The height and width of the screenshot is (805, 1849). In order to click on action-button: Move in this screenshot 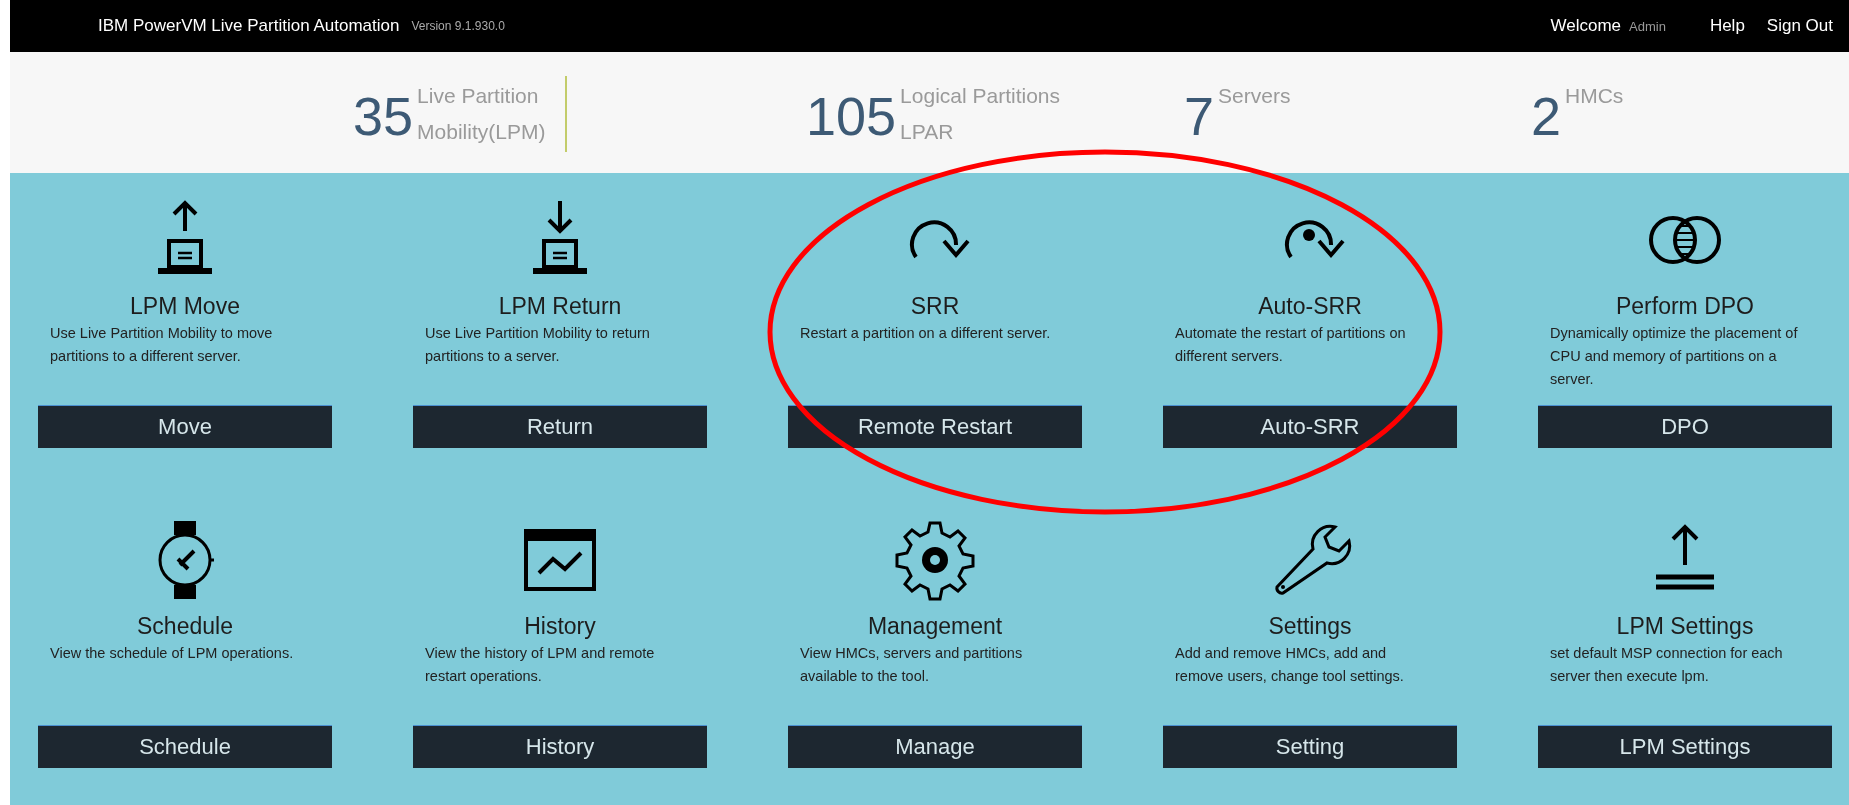, I will do `click(185, 426)`.